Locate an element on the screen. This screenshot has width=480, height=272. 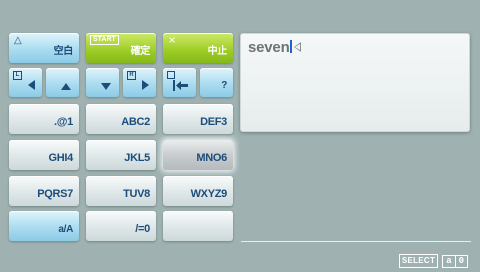
key-label: .@1 is located at coordinates (63, 122).